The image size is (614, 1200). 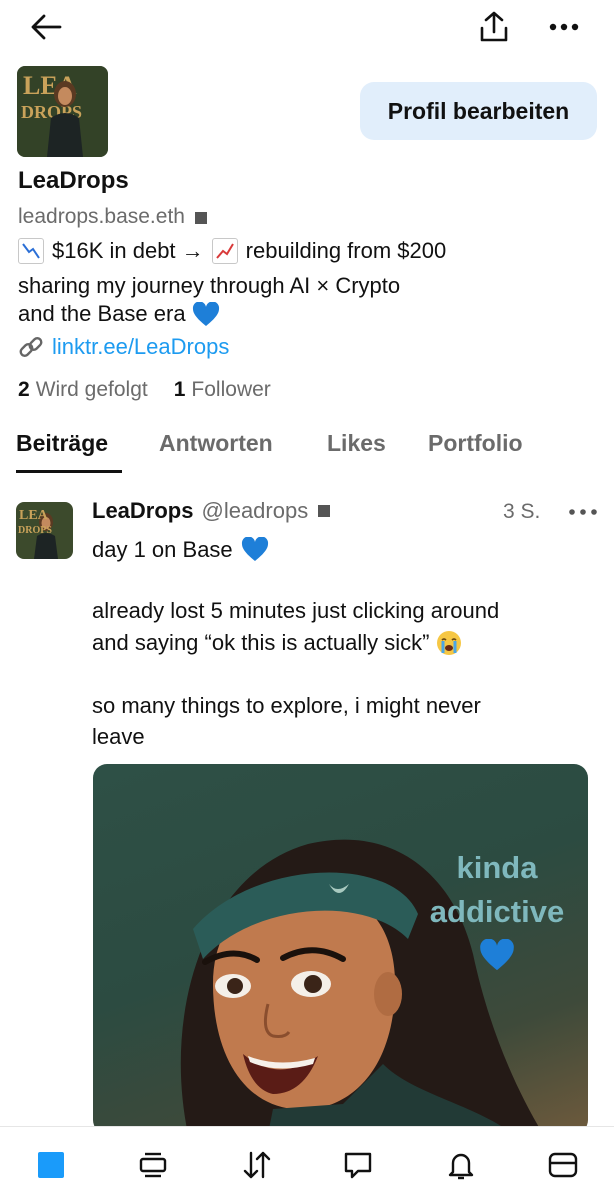 I want to click on followers-label: Follower, so click(x=231, y=389).